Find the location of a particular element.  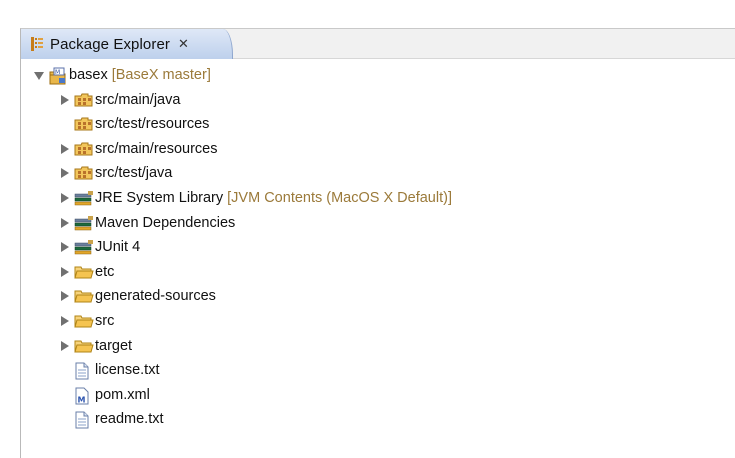

tree-item-label: src/main/java is located at coordinates (137, 100).